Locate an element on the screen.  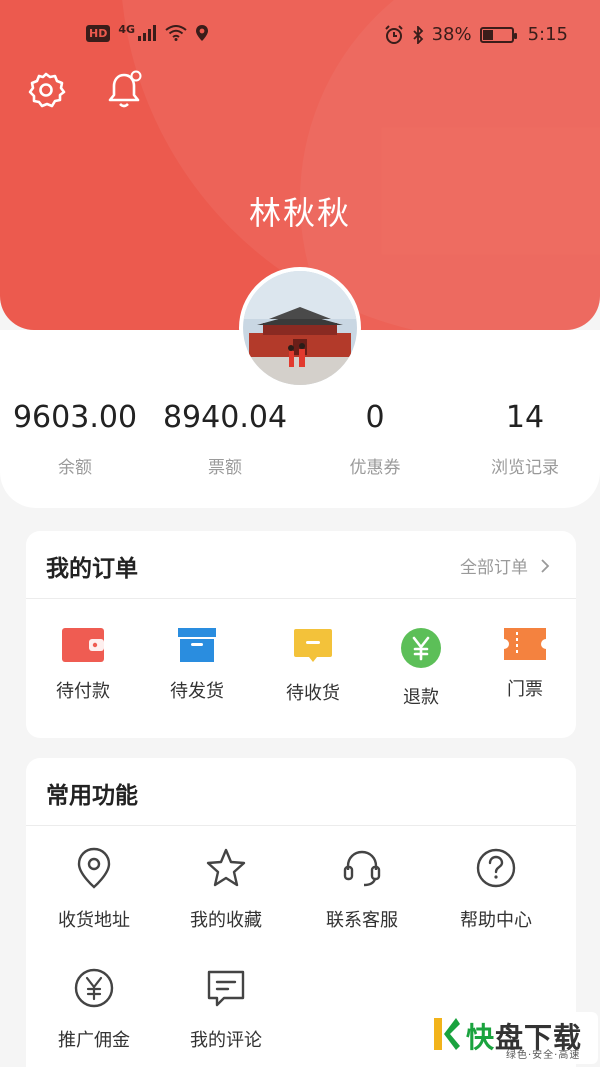
stat-label: 票额 is located at coordinates (225, 468).